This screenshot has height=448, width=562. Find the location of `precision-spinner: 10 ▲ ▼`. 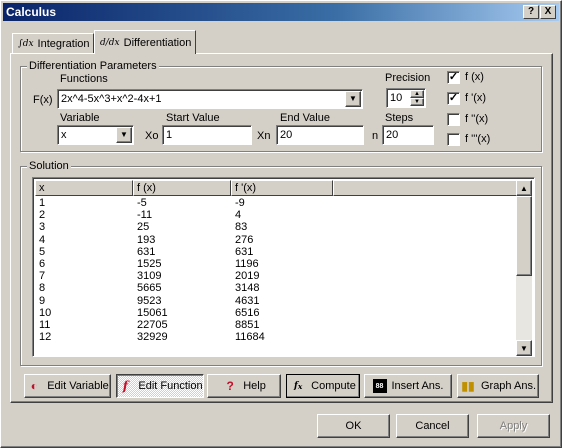

precision-spinner: 10 ▲ ▼ is located at coordinates (406, 98).